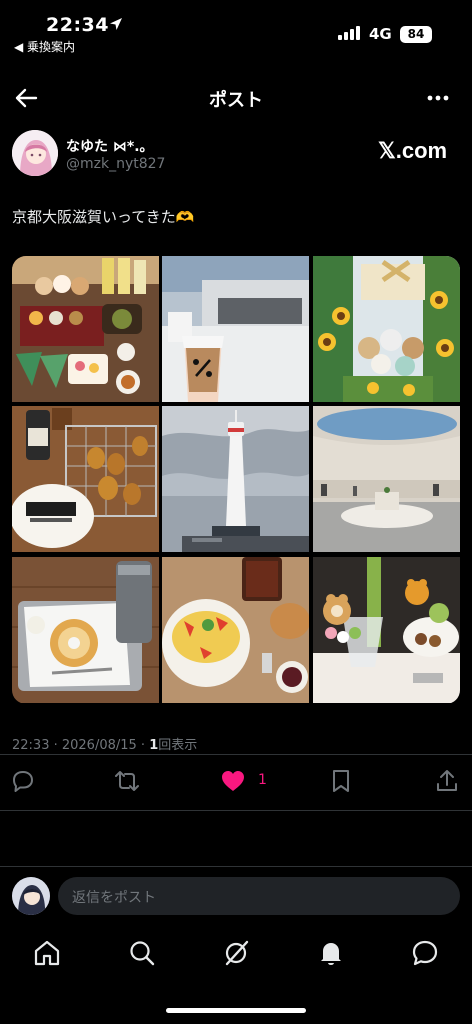  I want to click on author-avatar, so click(35, 153).